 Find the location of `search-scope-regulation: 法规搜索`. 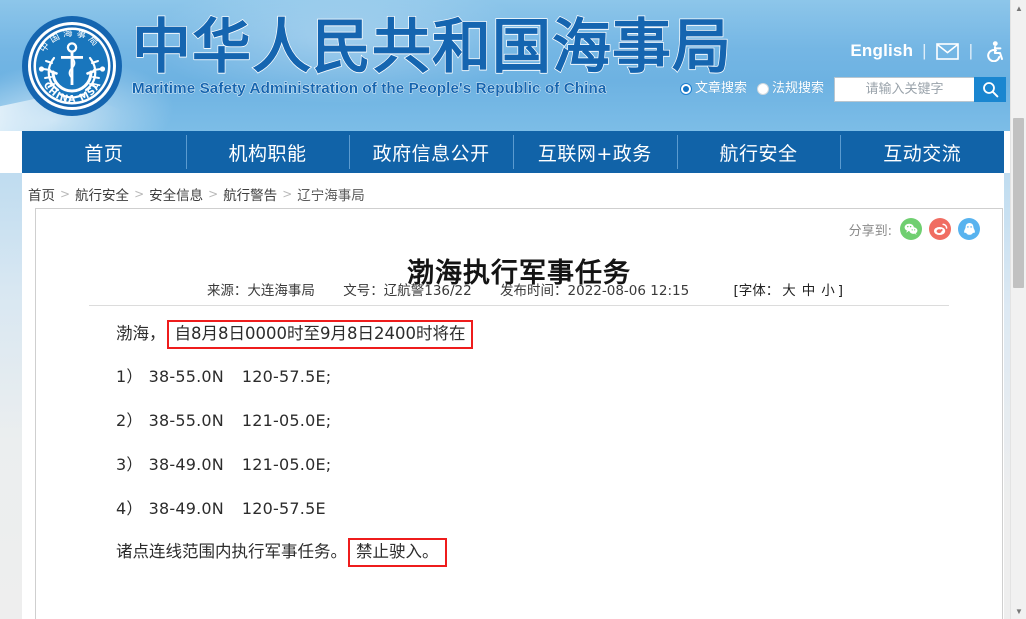

search-scope-regulation: 法规搜索 is located at coordinates (790, 89).